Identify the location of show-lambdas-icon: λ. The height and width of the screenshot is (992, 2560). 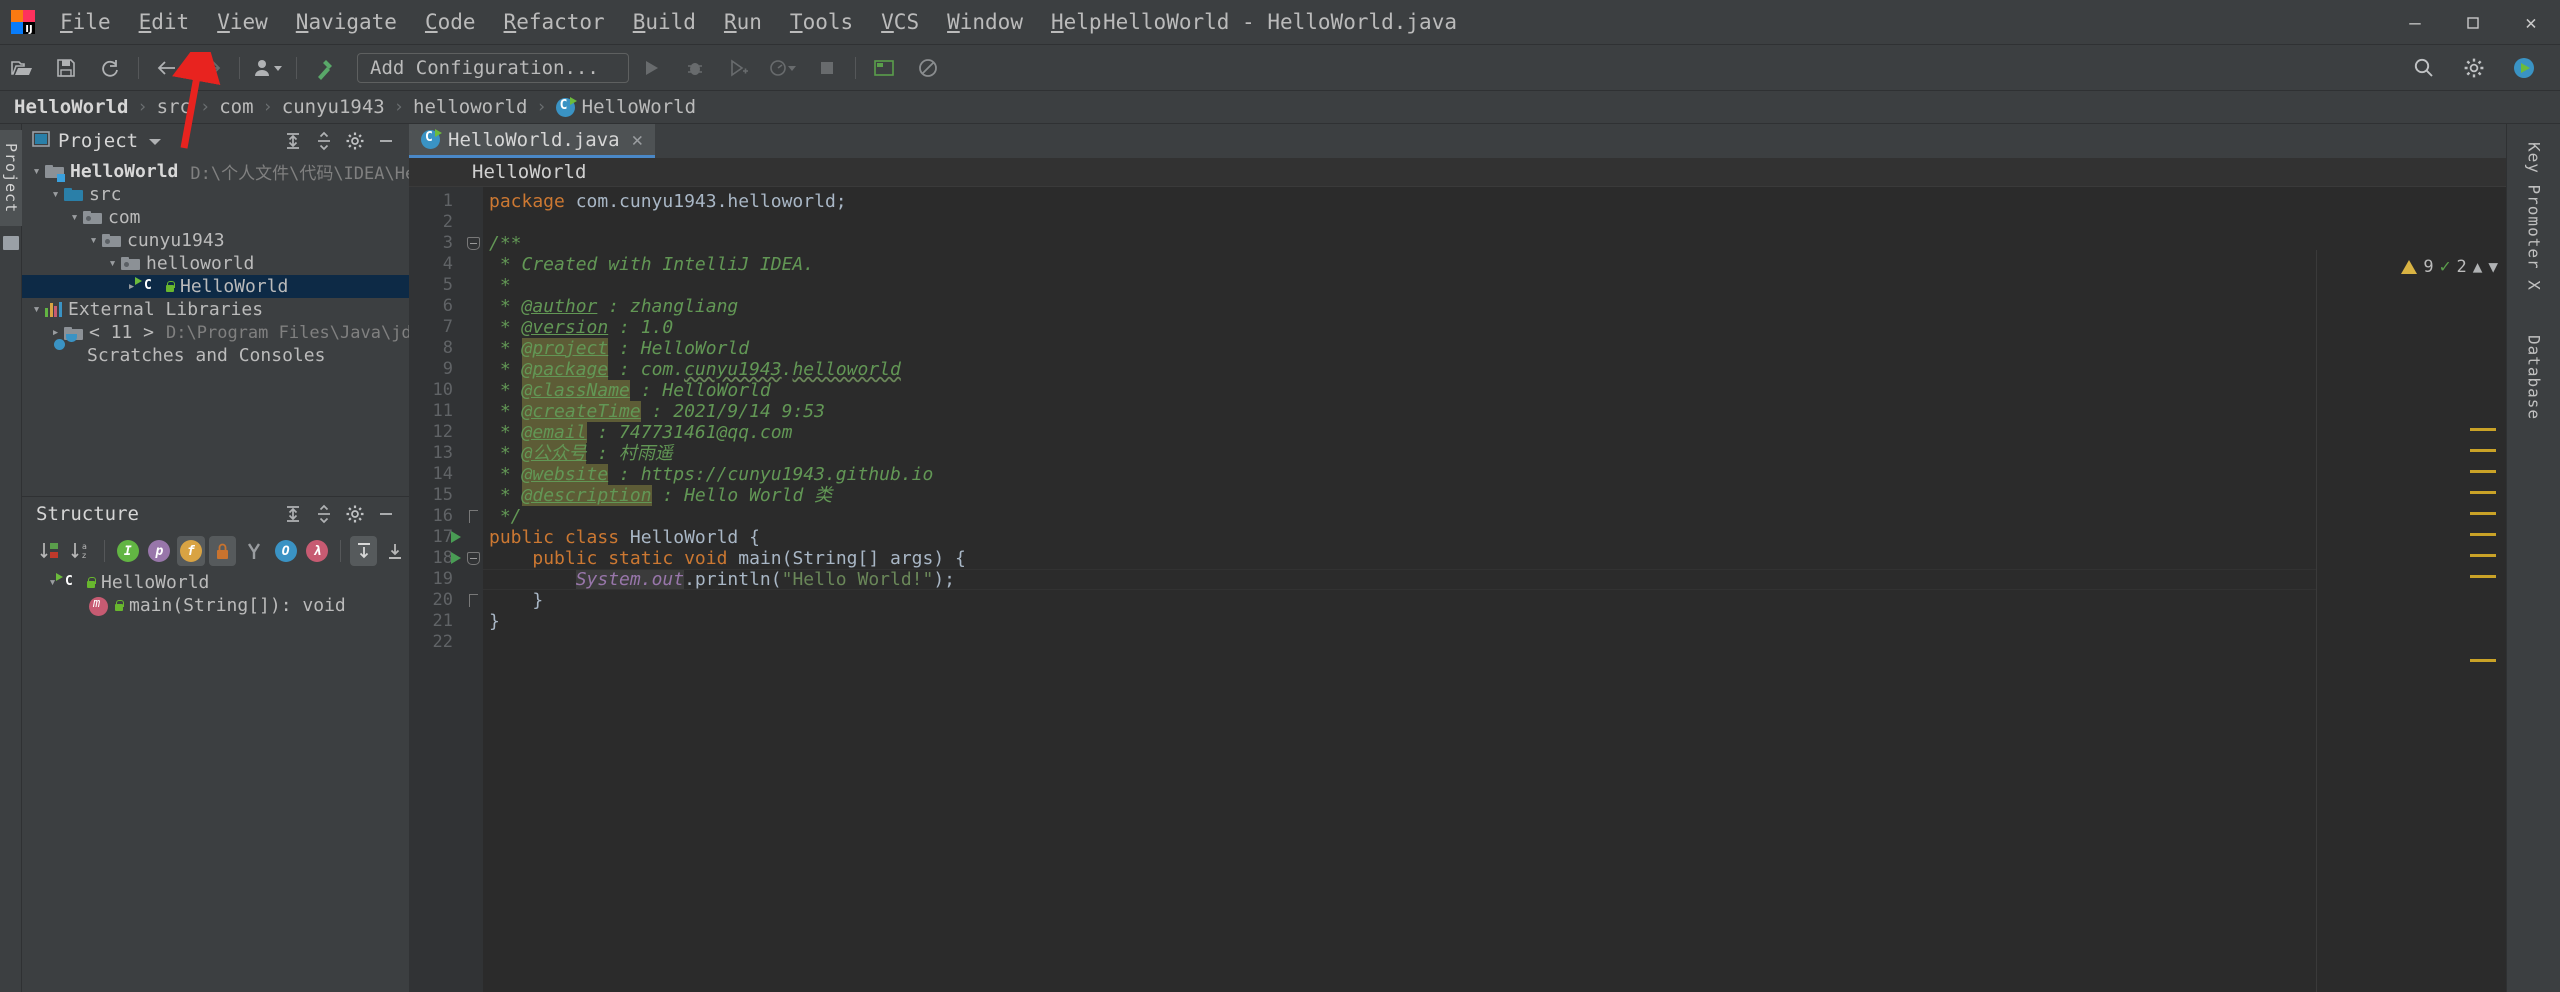
(317, 551).